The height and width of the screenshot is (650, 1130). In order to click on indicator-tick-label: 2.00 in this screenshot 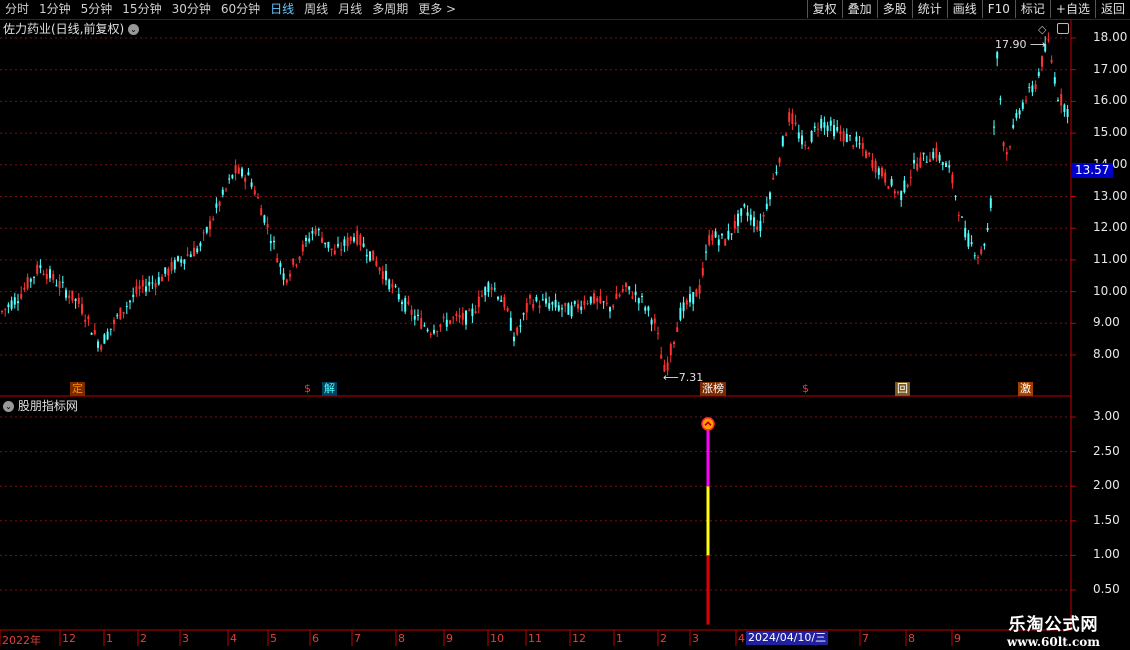, I will do `click(1106, 485)`.